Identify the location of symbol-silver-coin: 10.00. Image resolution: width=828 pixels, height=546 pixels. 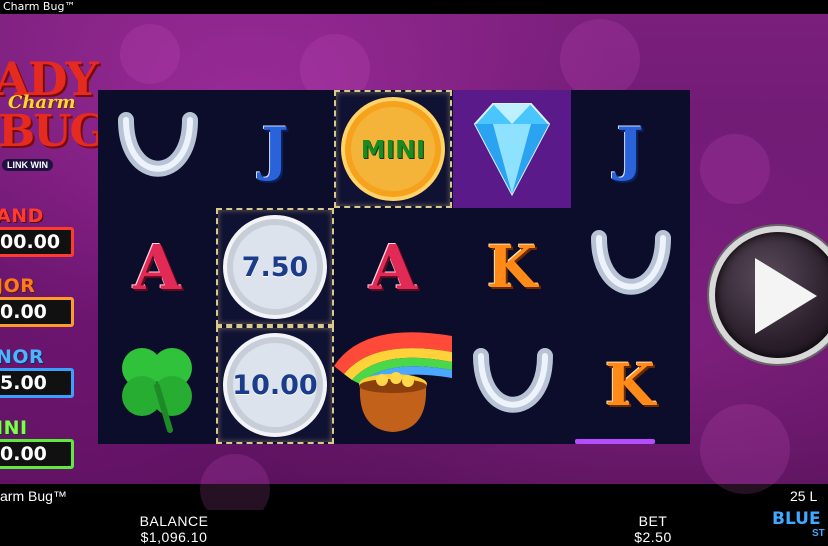
(275, 385).